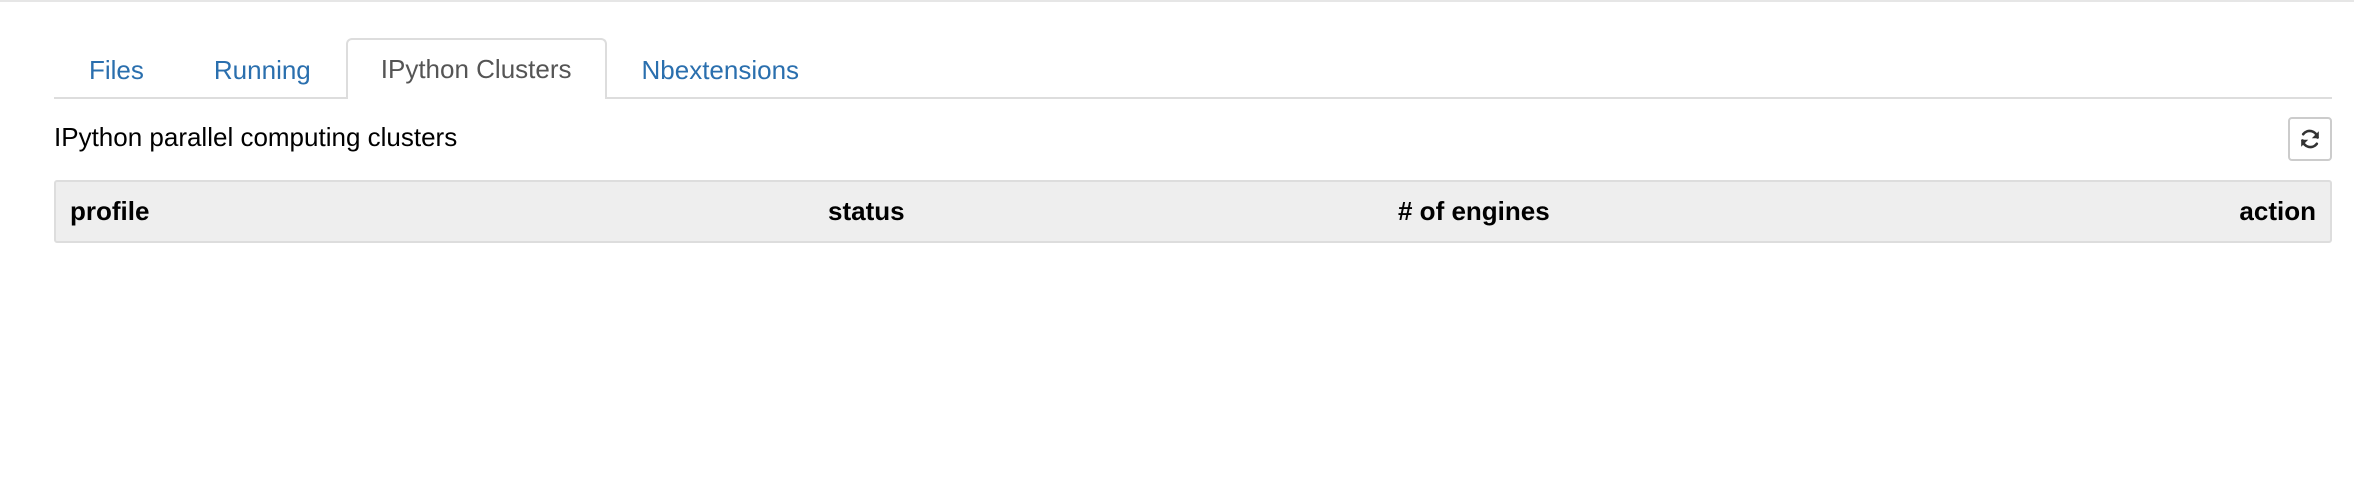 The image size is (2354, 490). What do you see at coordinates (116, 69) in the screenshot?
I see `tab-files: Files` at bounding box center [116, 69].